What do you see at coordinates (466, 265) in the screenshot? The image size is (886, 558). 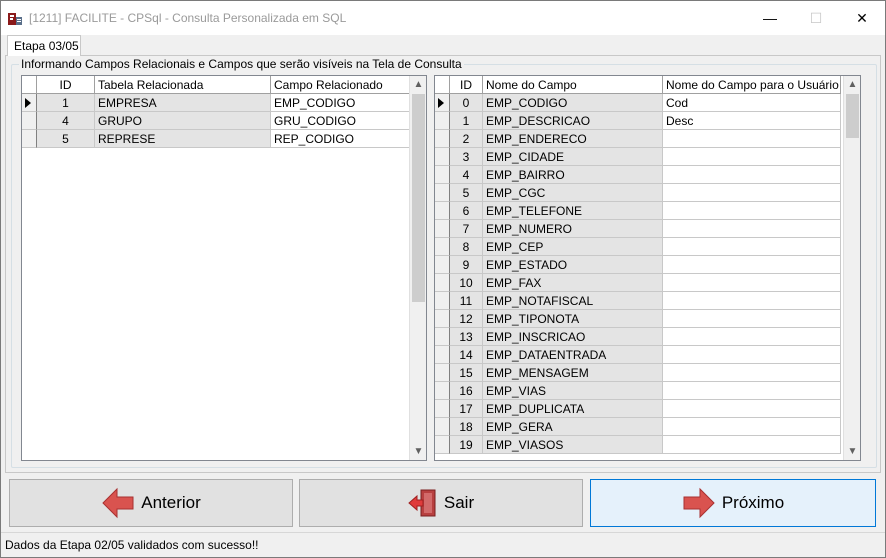 I see `cell-id: 9` at bounding box center [466, 265].